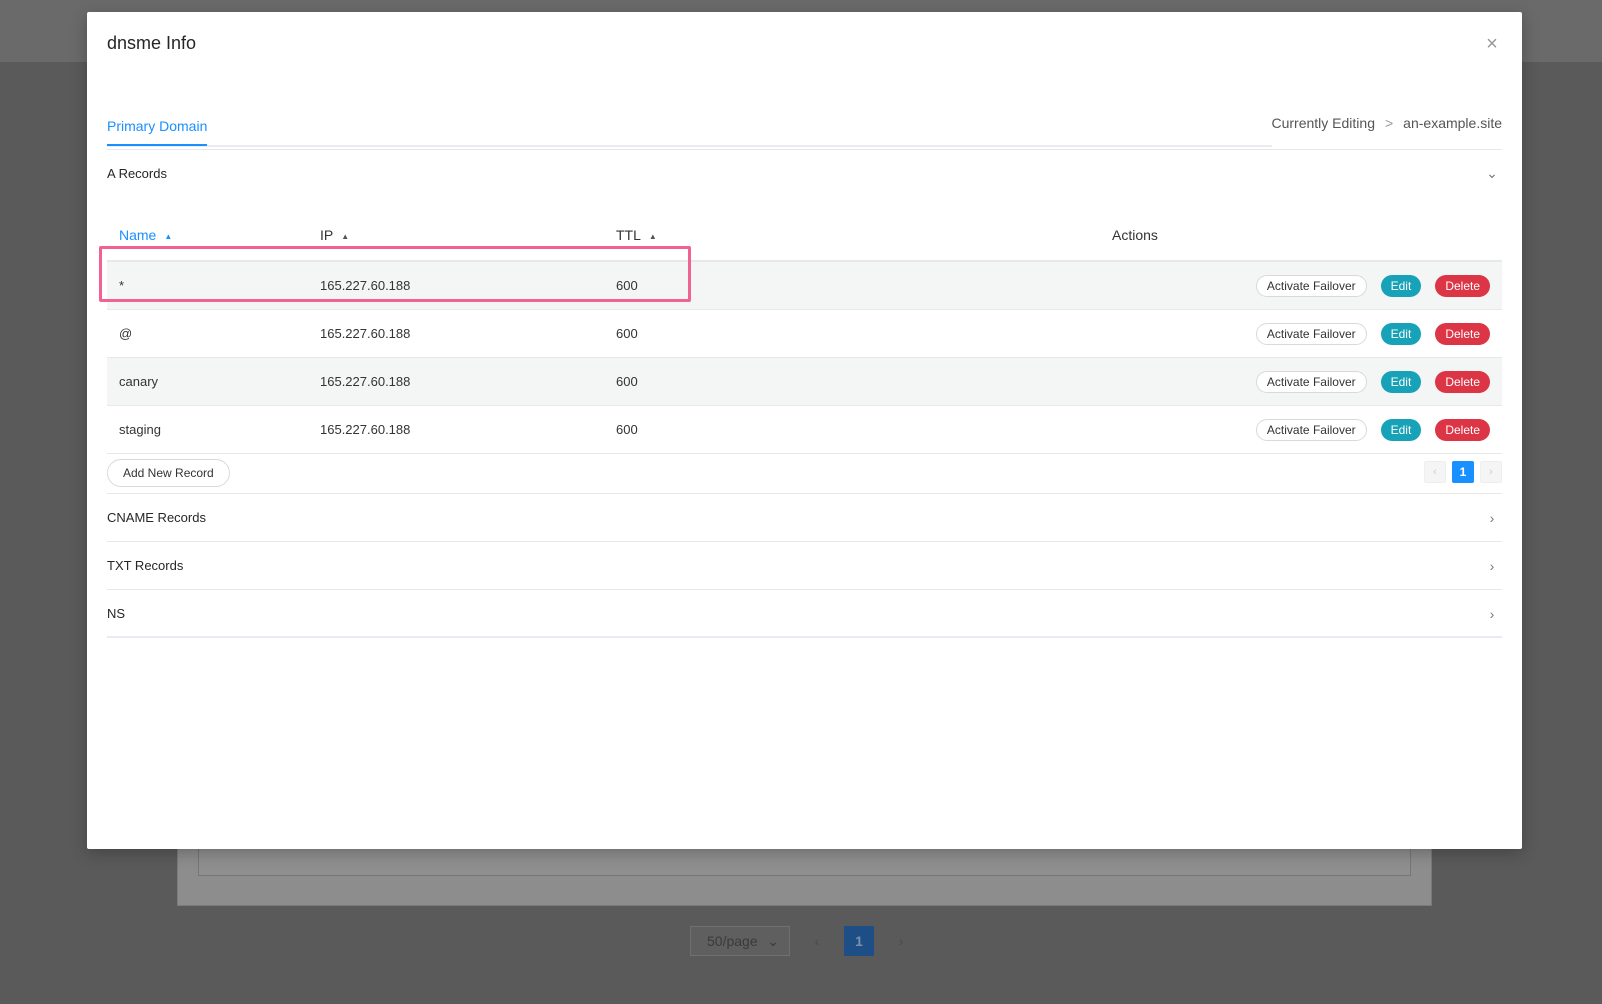 Image resolution: width=1602 pixels, height=1004 pixels. I want to click on tabs-bar: Primary Domain, so click(689, 122).